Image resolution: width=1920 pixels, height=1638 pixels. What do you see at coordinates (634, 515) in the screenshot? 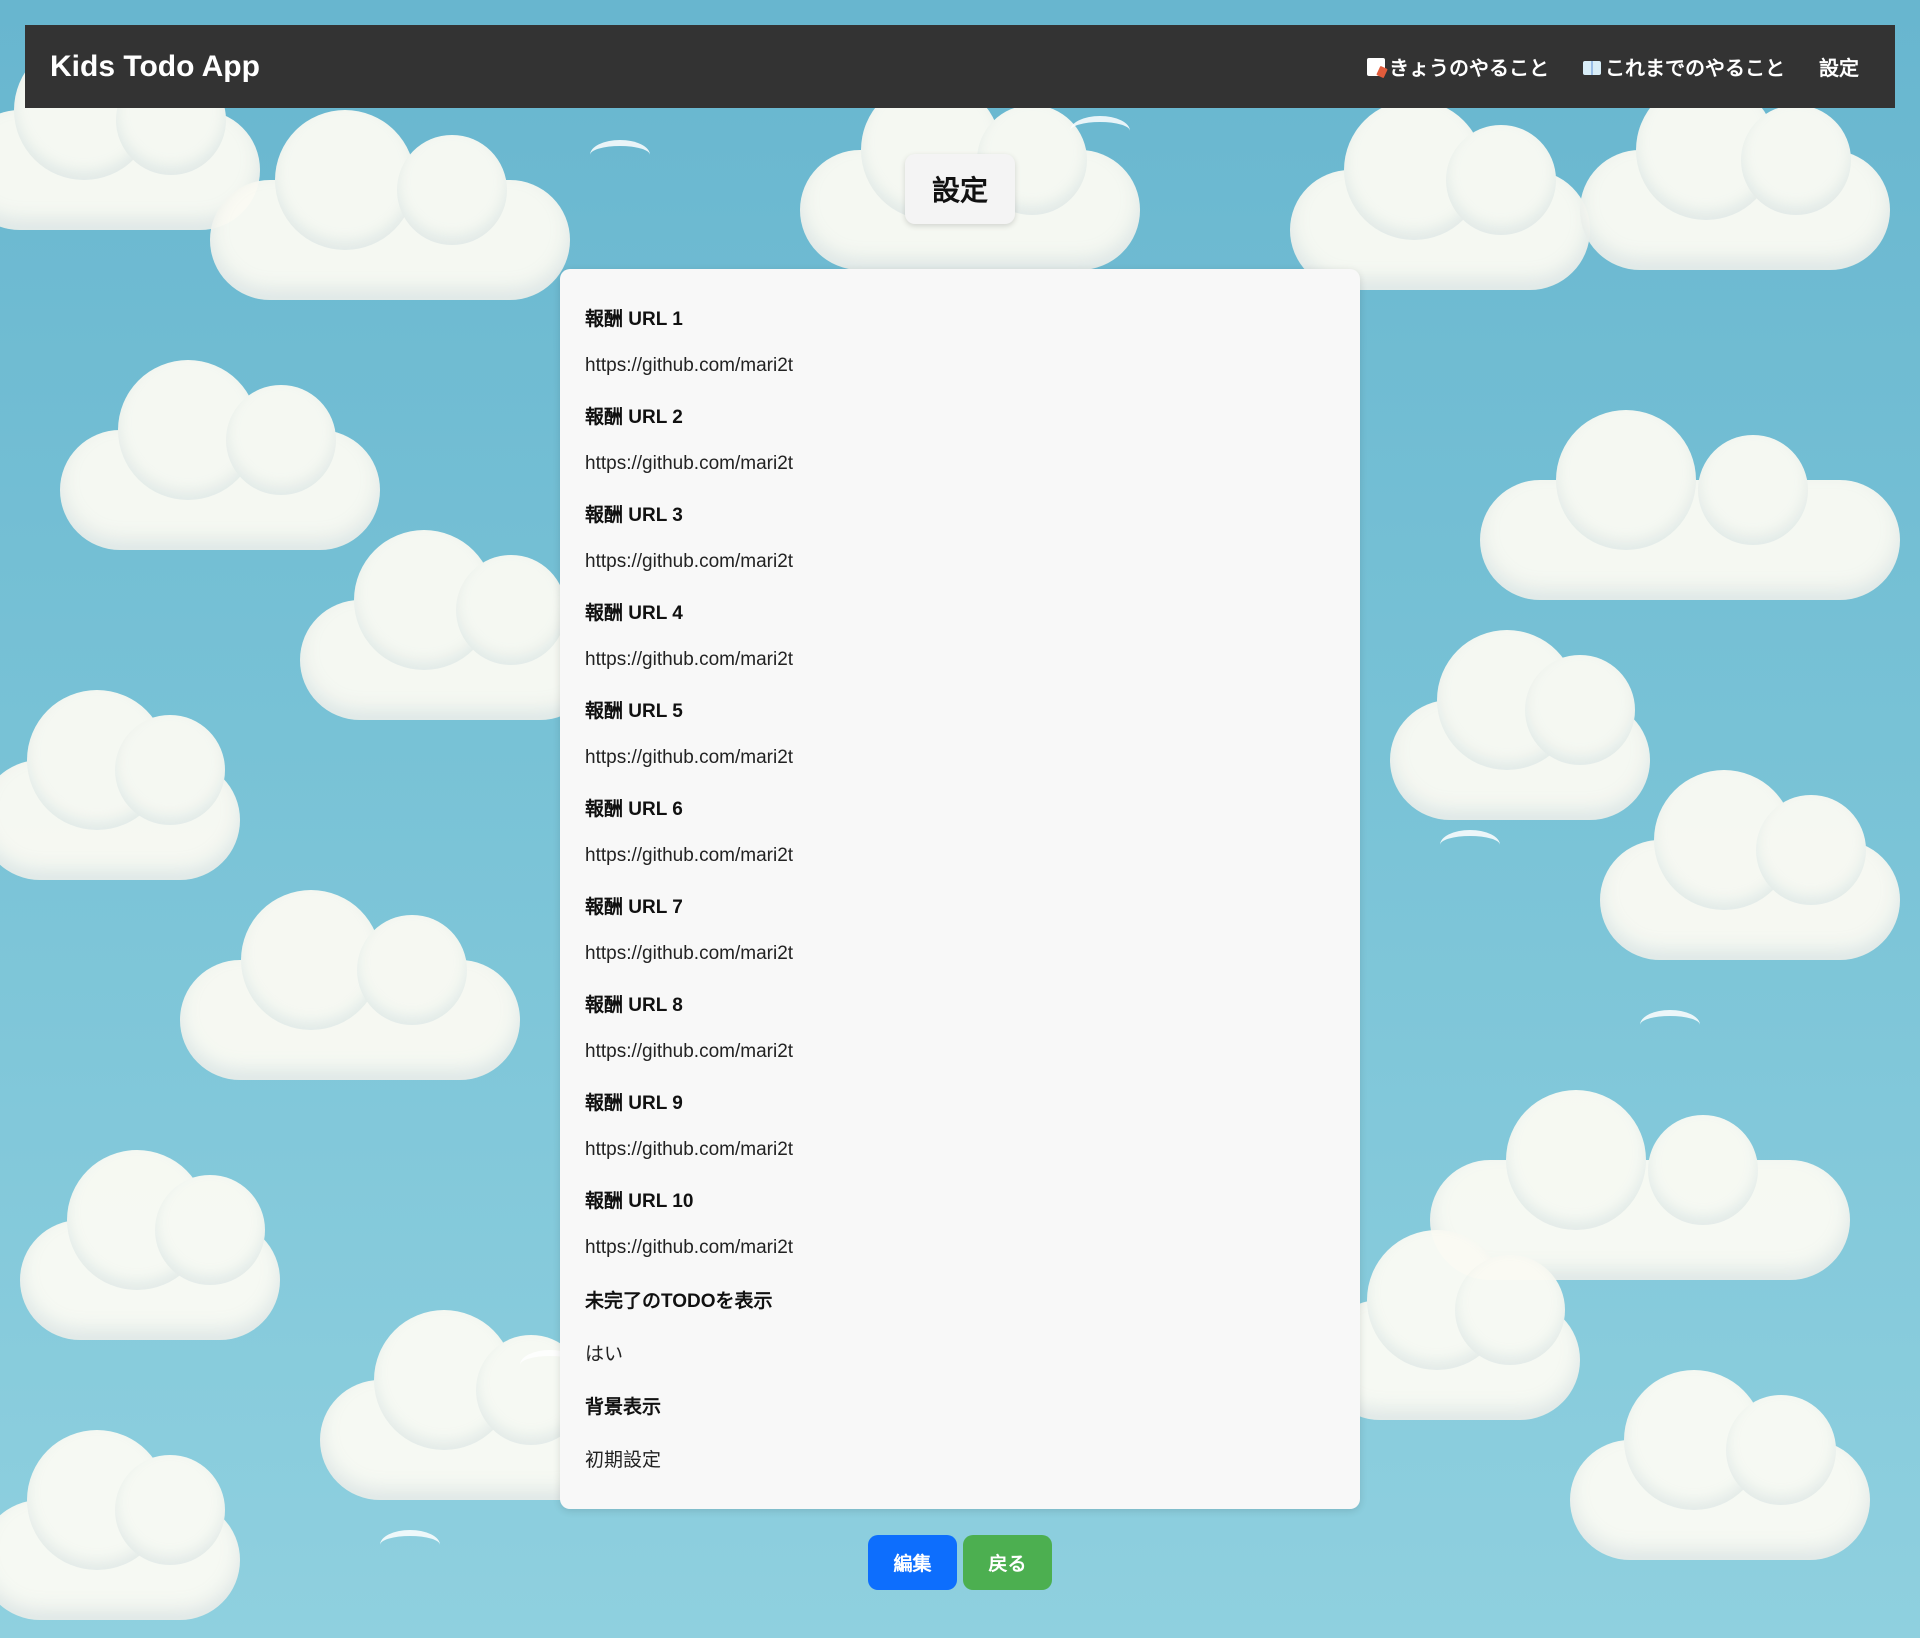
I see `setting-label: 報酬 URL 3` at bounding box center [634, 515].